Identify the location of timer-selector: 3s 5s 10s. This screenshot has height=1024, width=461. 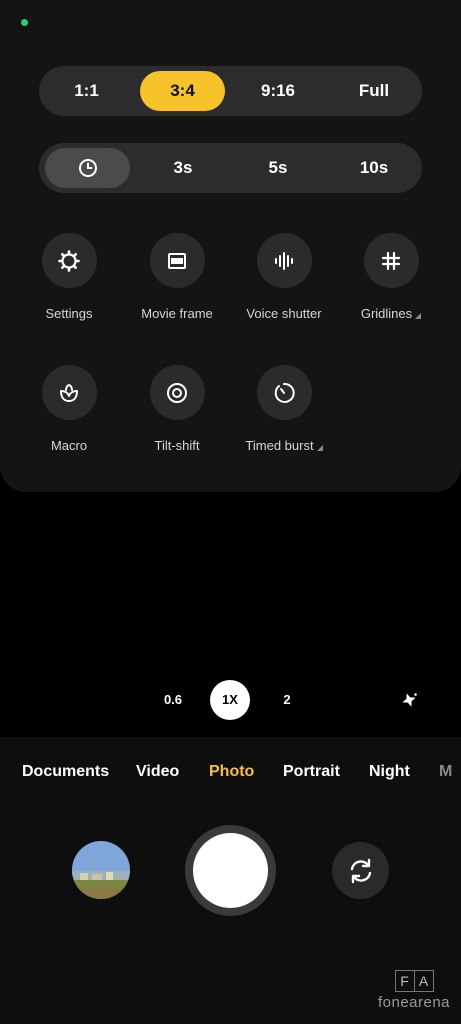
(230, 168).